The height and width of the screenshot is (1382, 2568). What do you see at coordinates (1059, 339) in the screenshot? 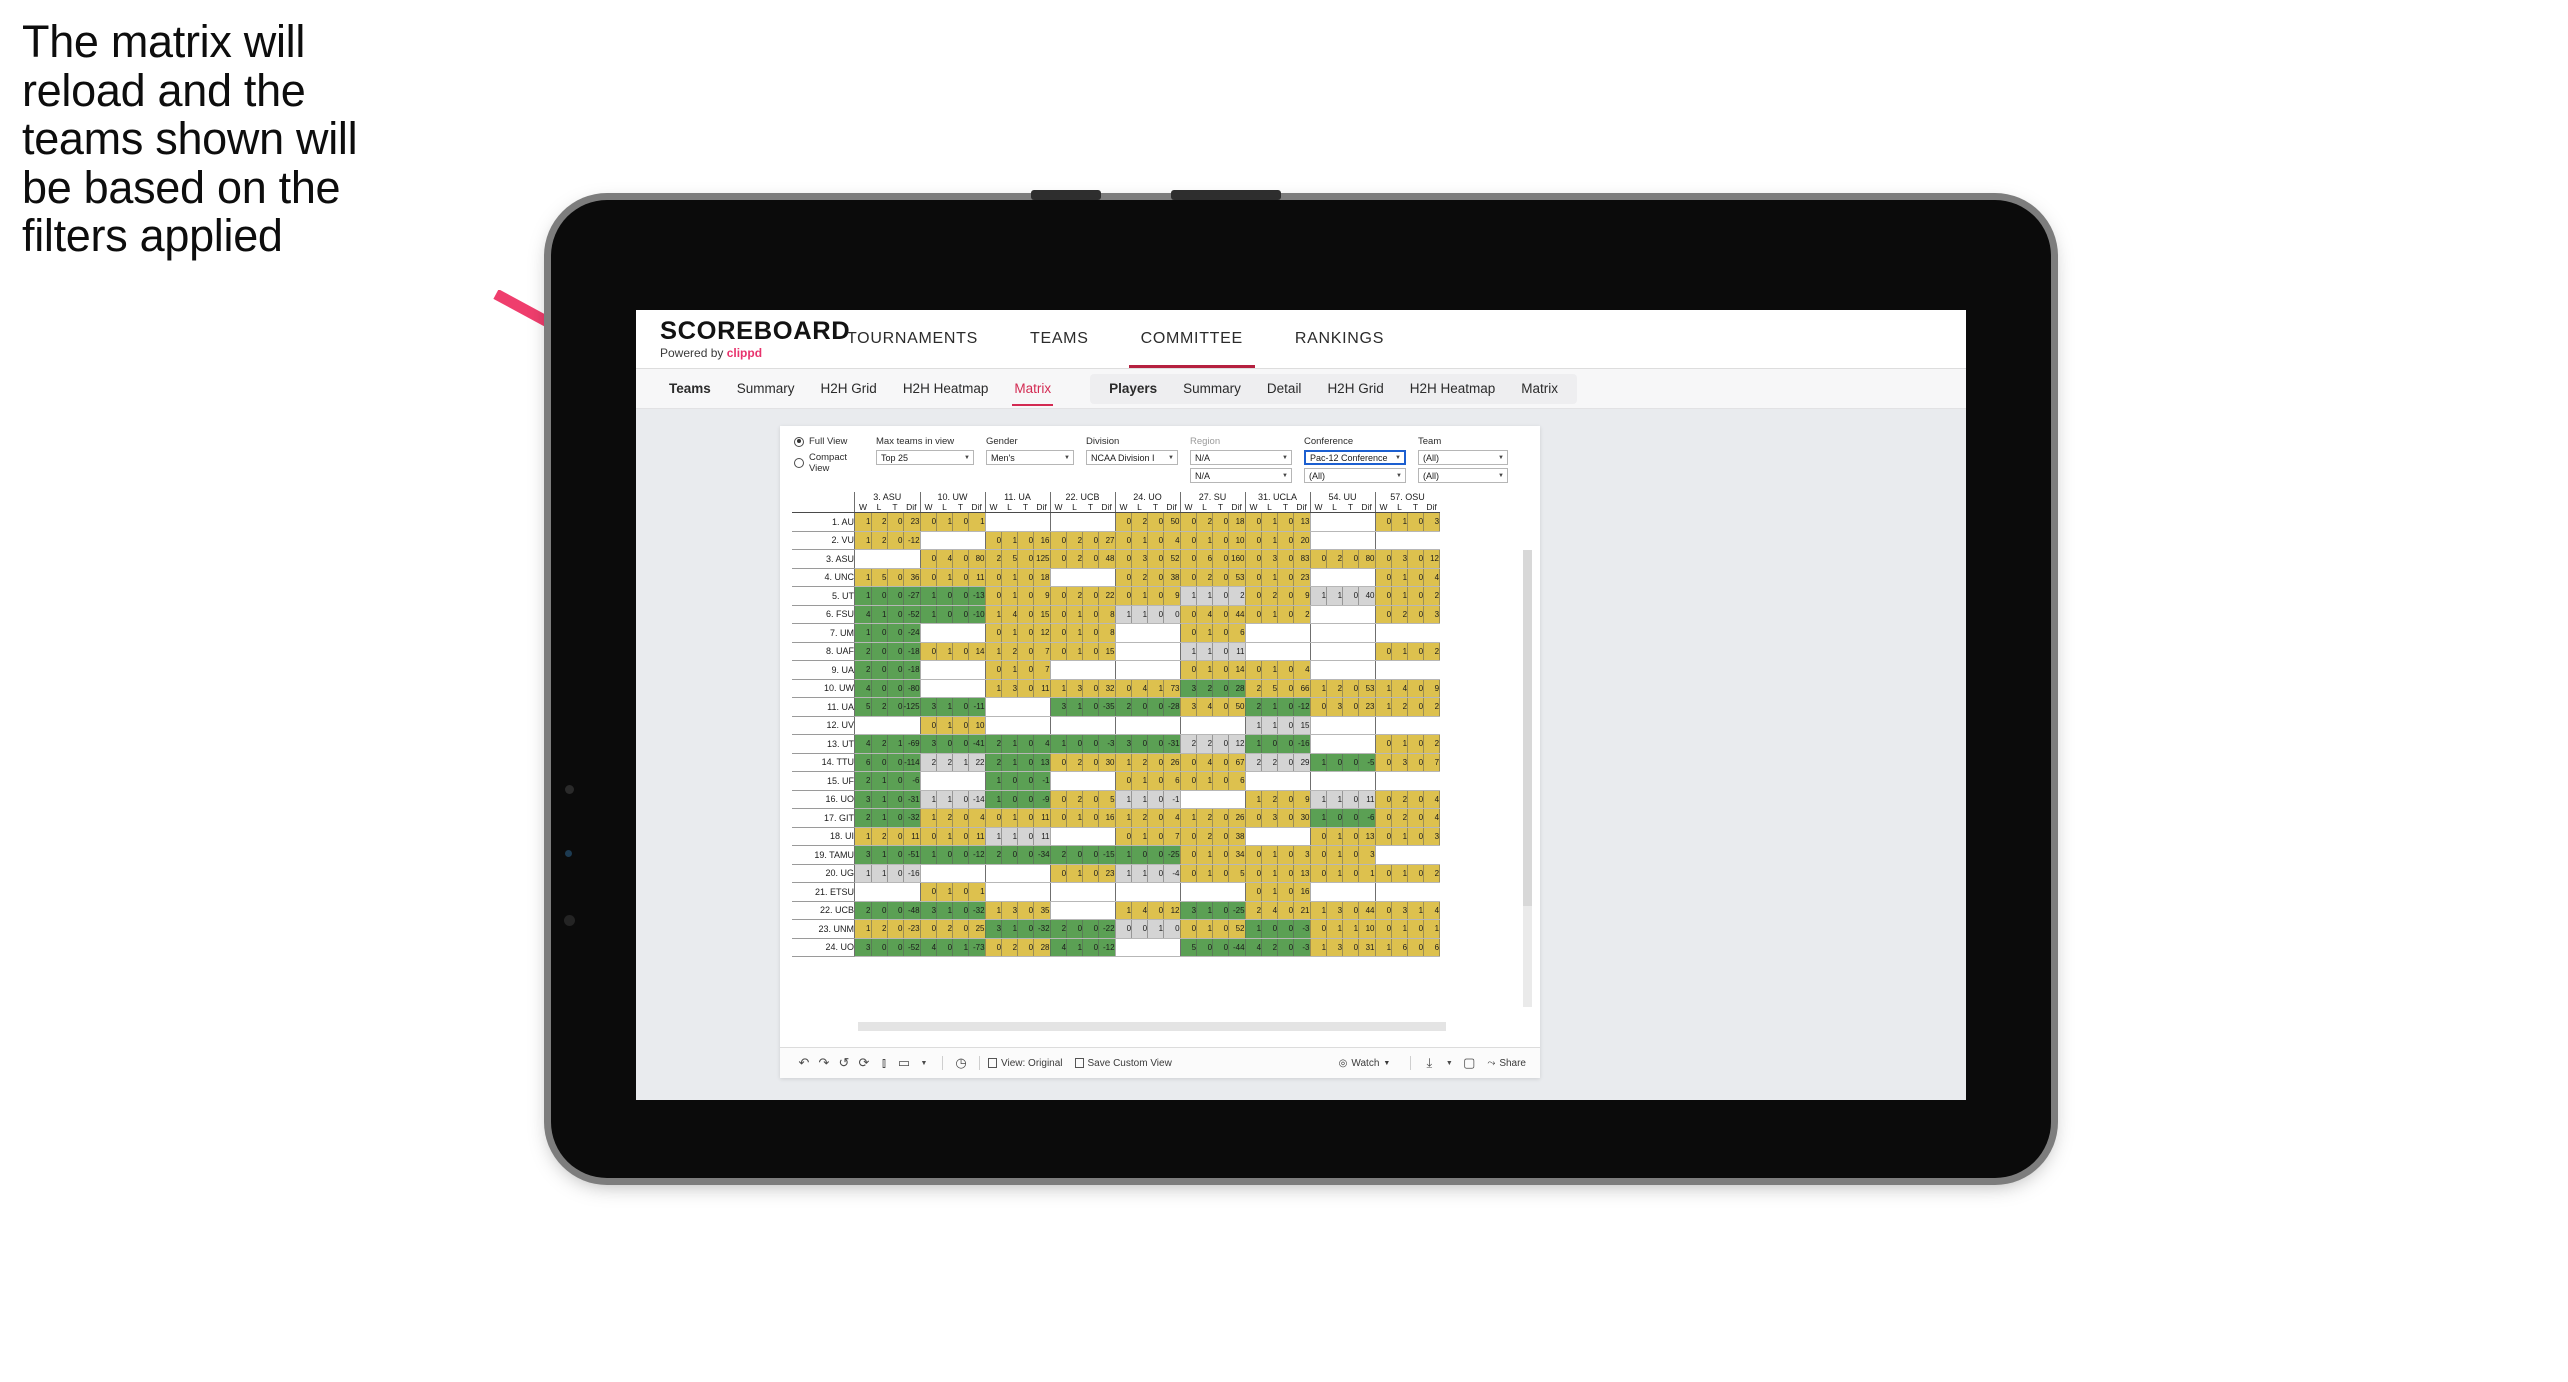
I see `topnav-teams: TEAMS` at bounding box center [1059, 339].